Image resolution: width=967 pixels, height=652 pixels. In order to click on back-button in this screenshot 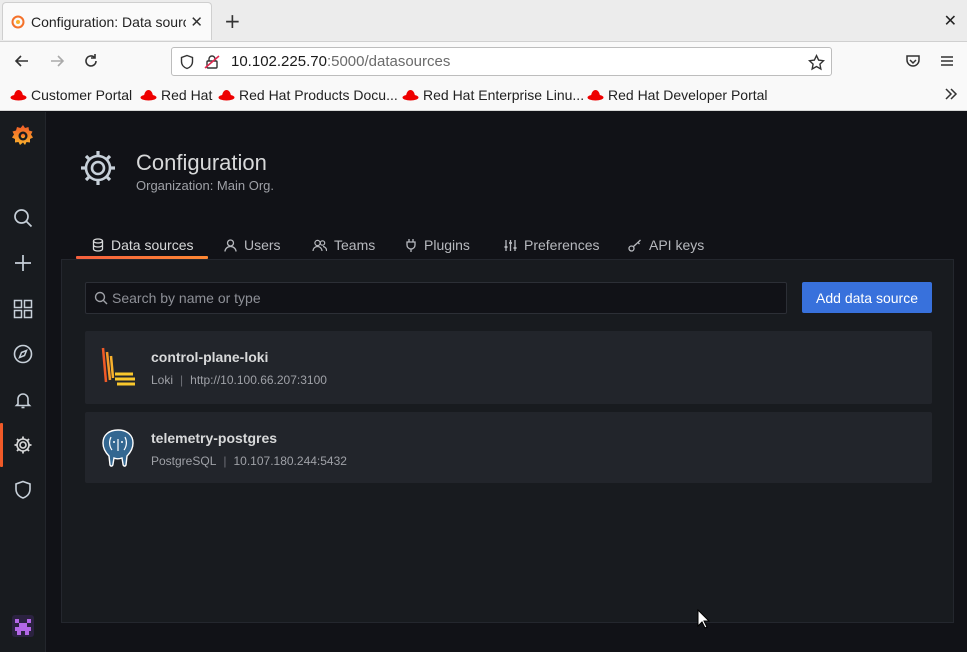, I will do `click(22, 61)`.